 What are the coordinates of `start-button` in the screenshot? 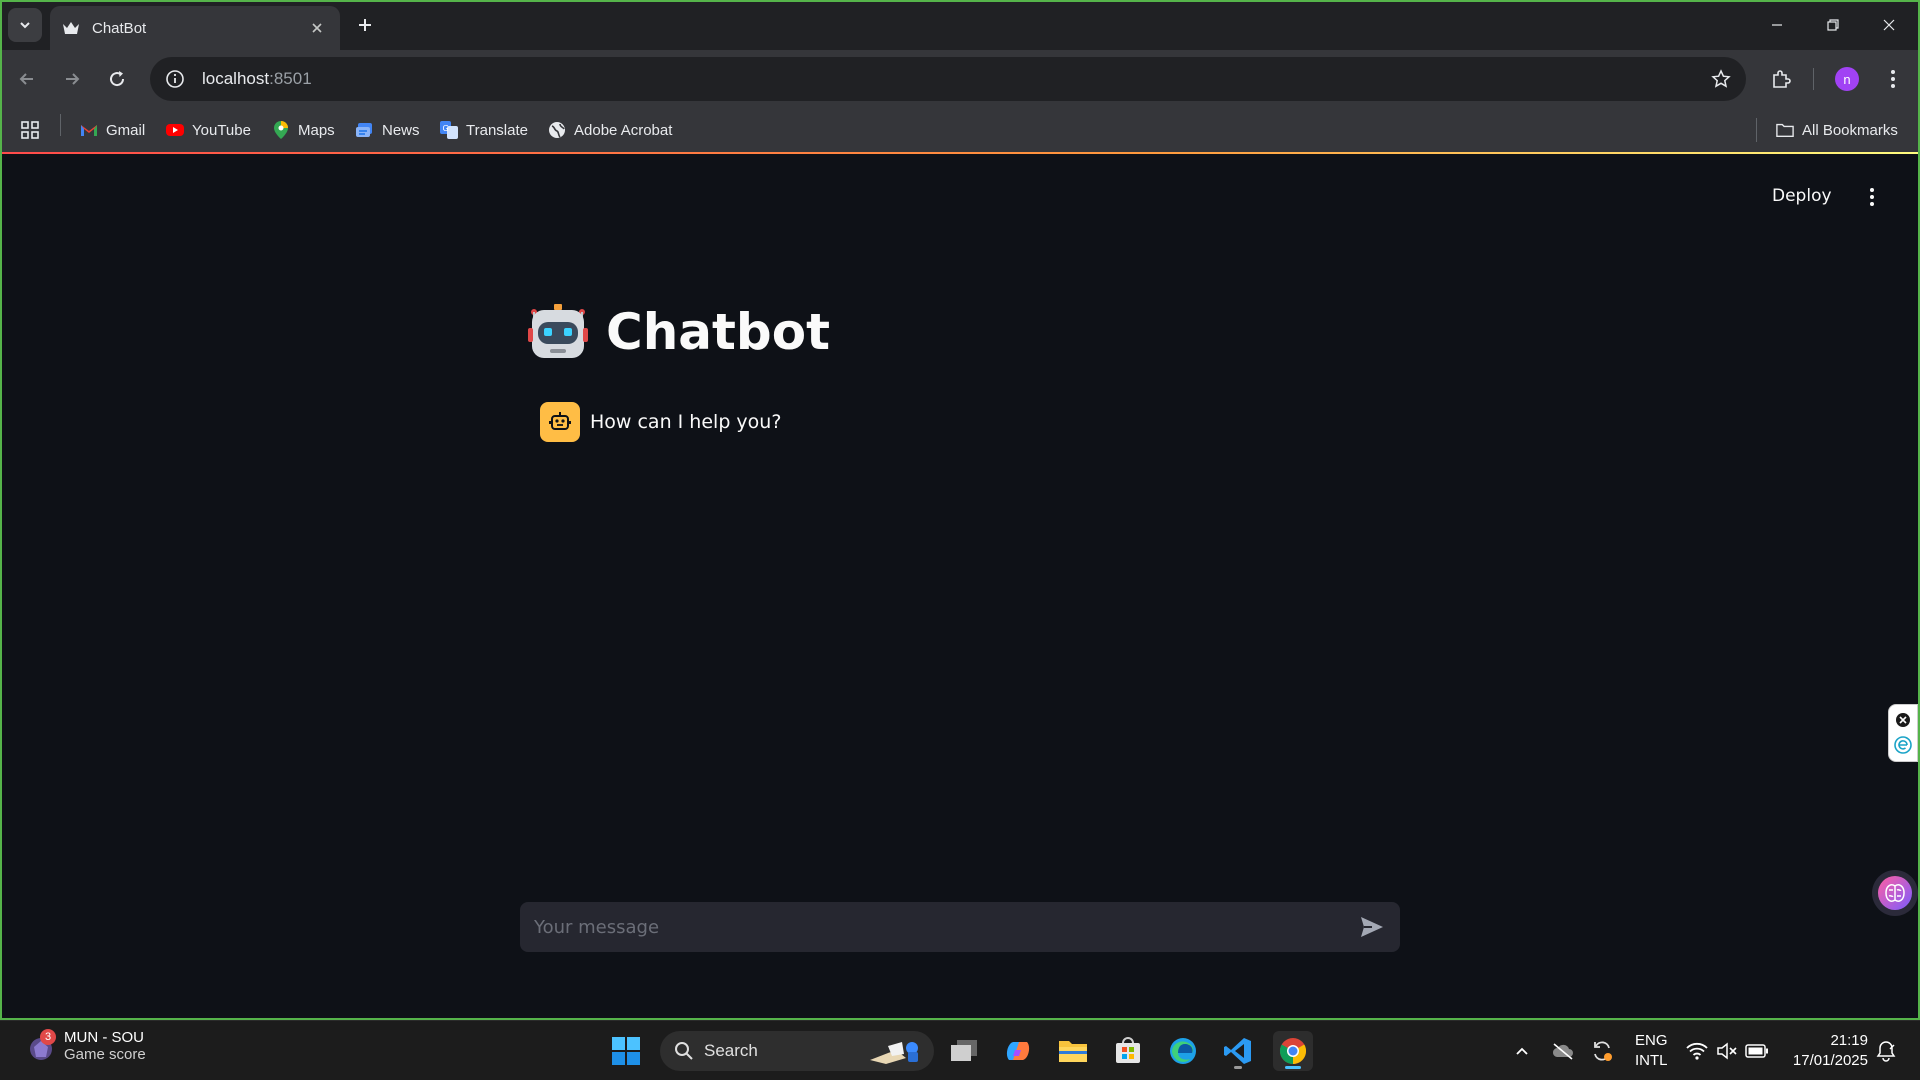 It's located at (626, 1051).